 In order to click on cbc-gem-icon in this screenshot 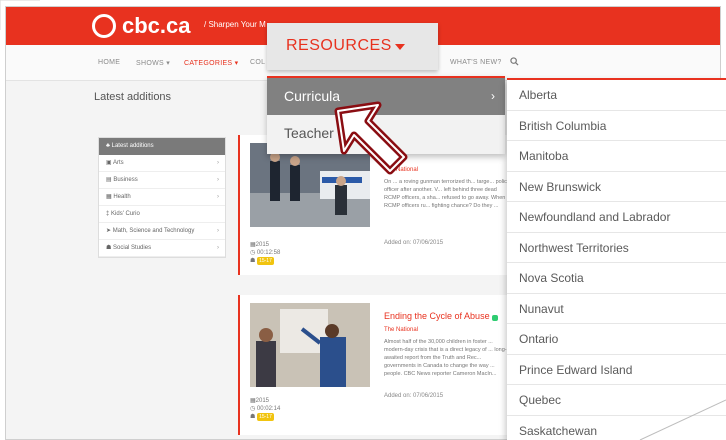, I will do `click(104, 26)`.